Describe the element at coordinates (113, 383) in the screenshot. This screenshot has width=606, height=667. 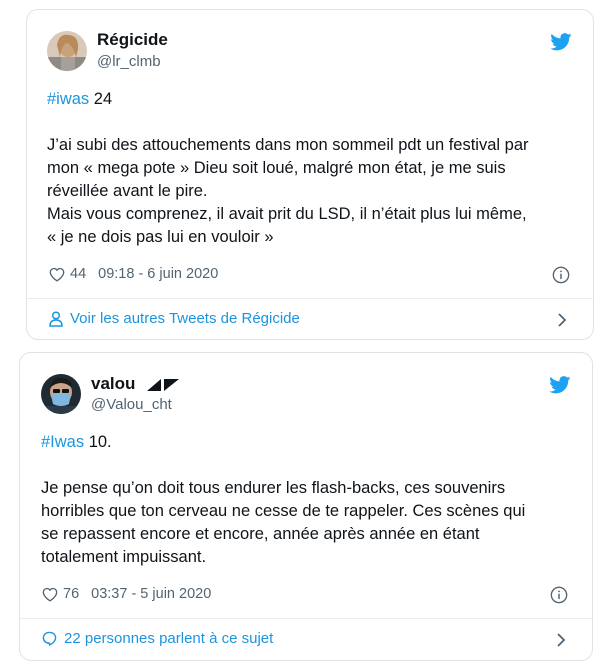
I see `display-name-text: valou` at that location.